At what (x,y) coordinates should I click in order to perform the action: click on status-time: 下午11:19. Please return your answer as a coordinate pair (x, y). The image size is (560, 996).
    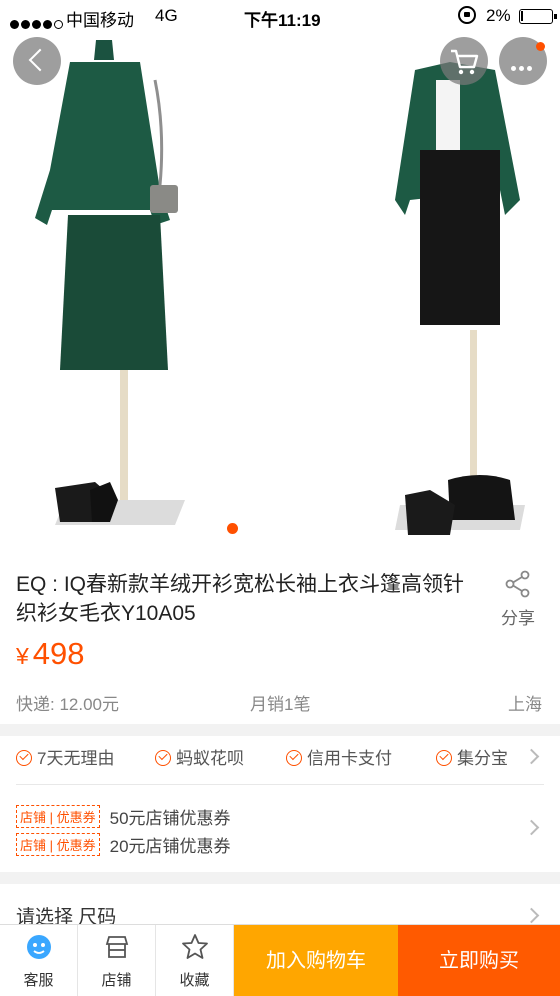
    Looking at the image, I should click on (282, 20).